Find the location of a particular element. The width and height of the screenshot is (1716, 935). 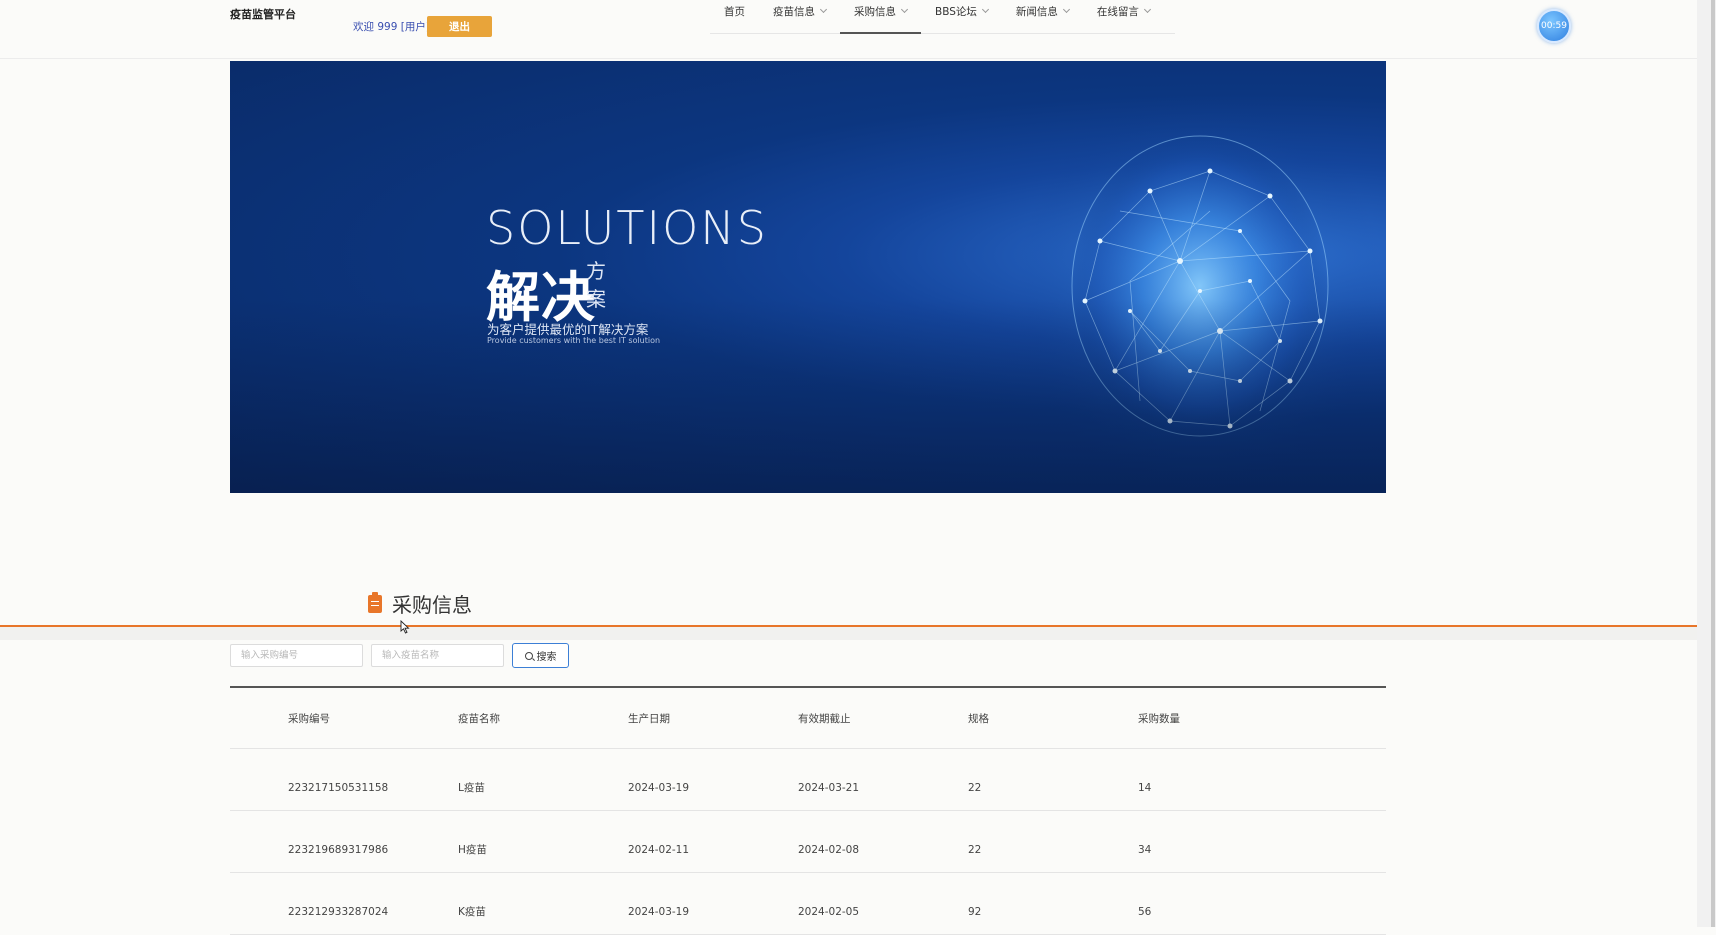

nav-item-messages: 在线留言 is located at coordinates (1123, 14).